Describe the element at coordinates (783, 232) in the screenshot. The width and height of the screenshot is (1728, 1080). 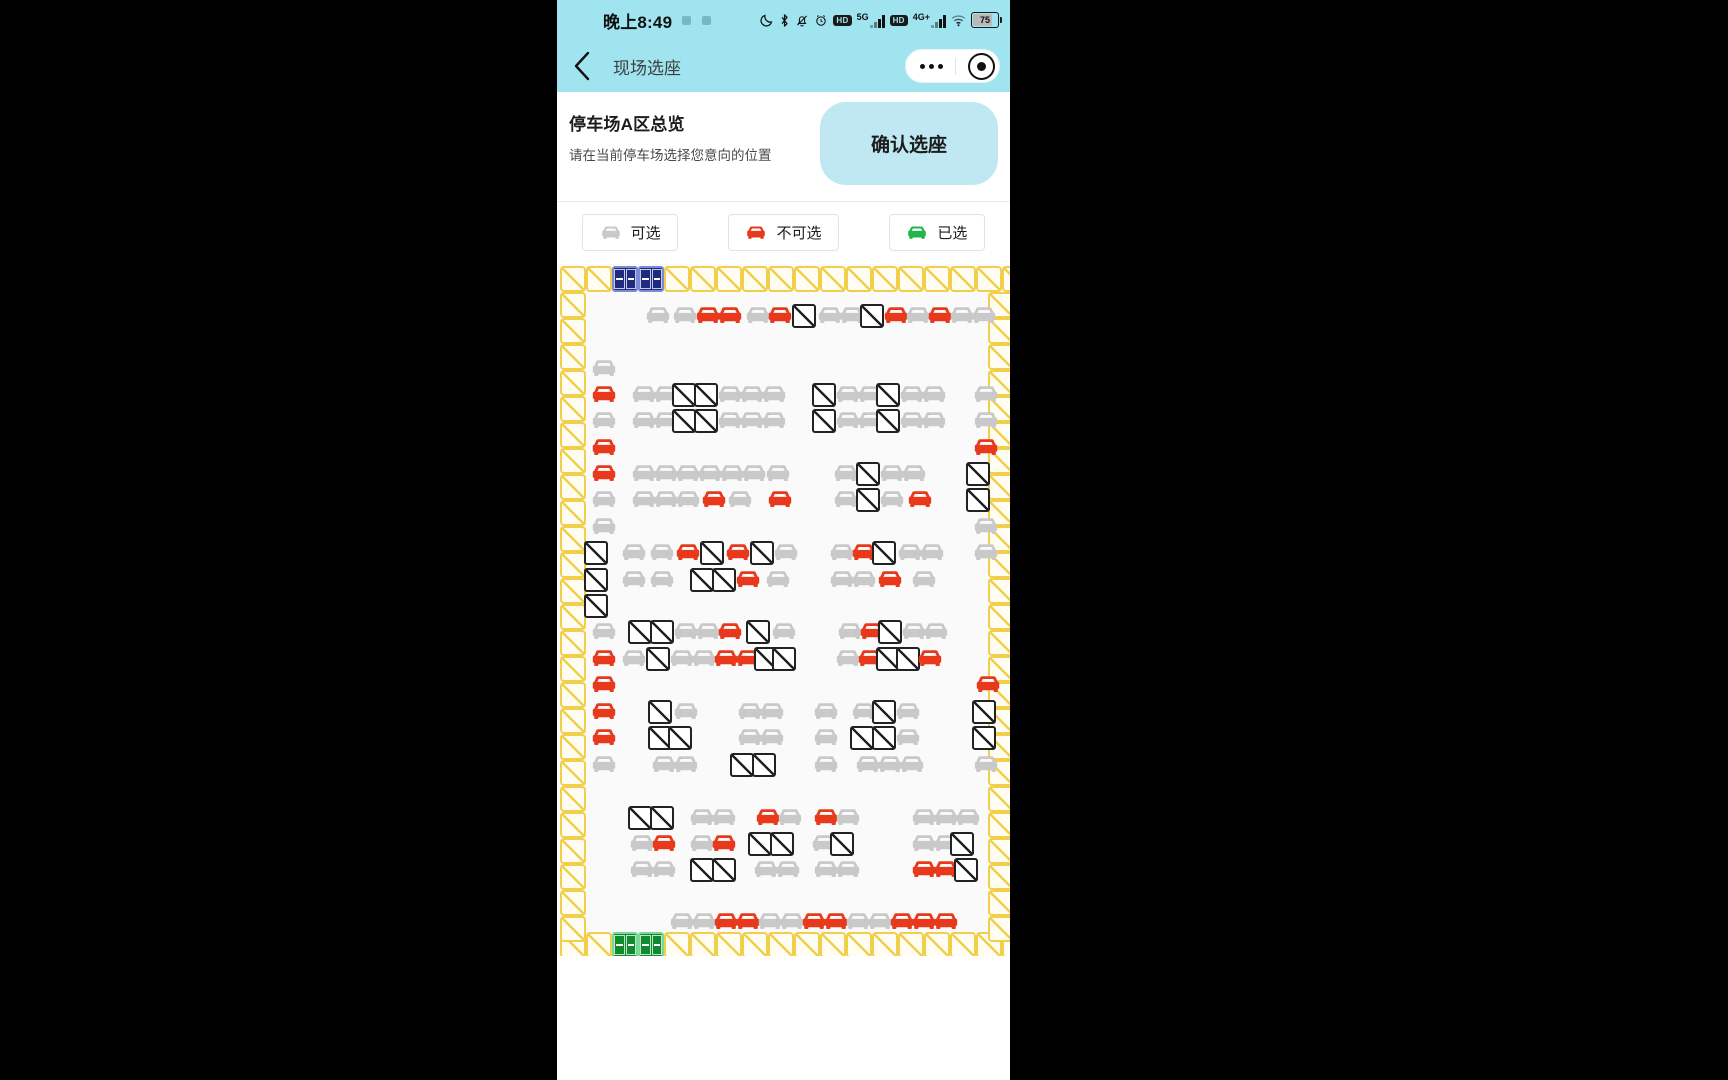
I see `legend-item-unavailable: 不可选` at that location.